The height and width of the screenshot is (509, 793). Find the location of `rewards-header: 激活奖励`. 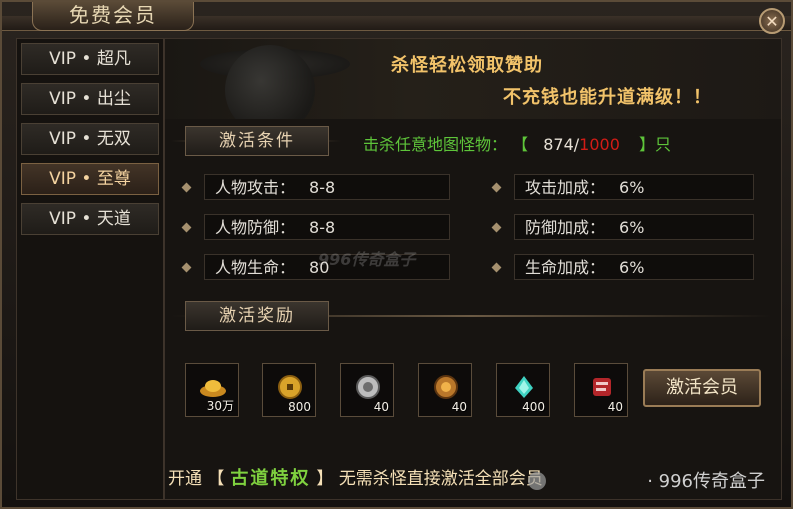

rewards-header: 激活奖励 is located at coordinates (257, 316).